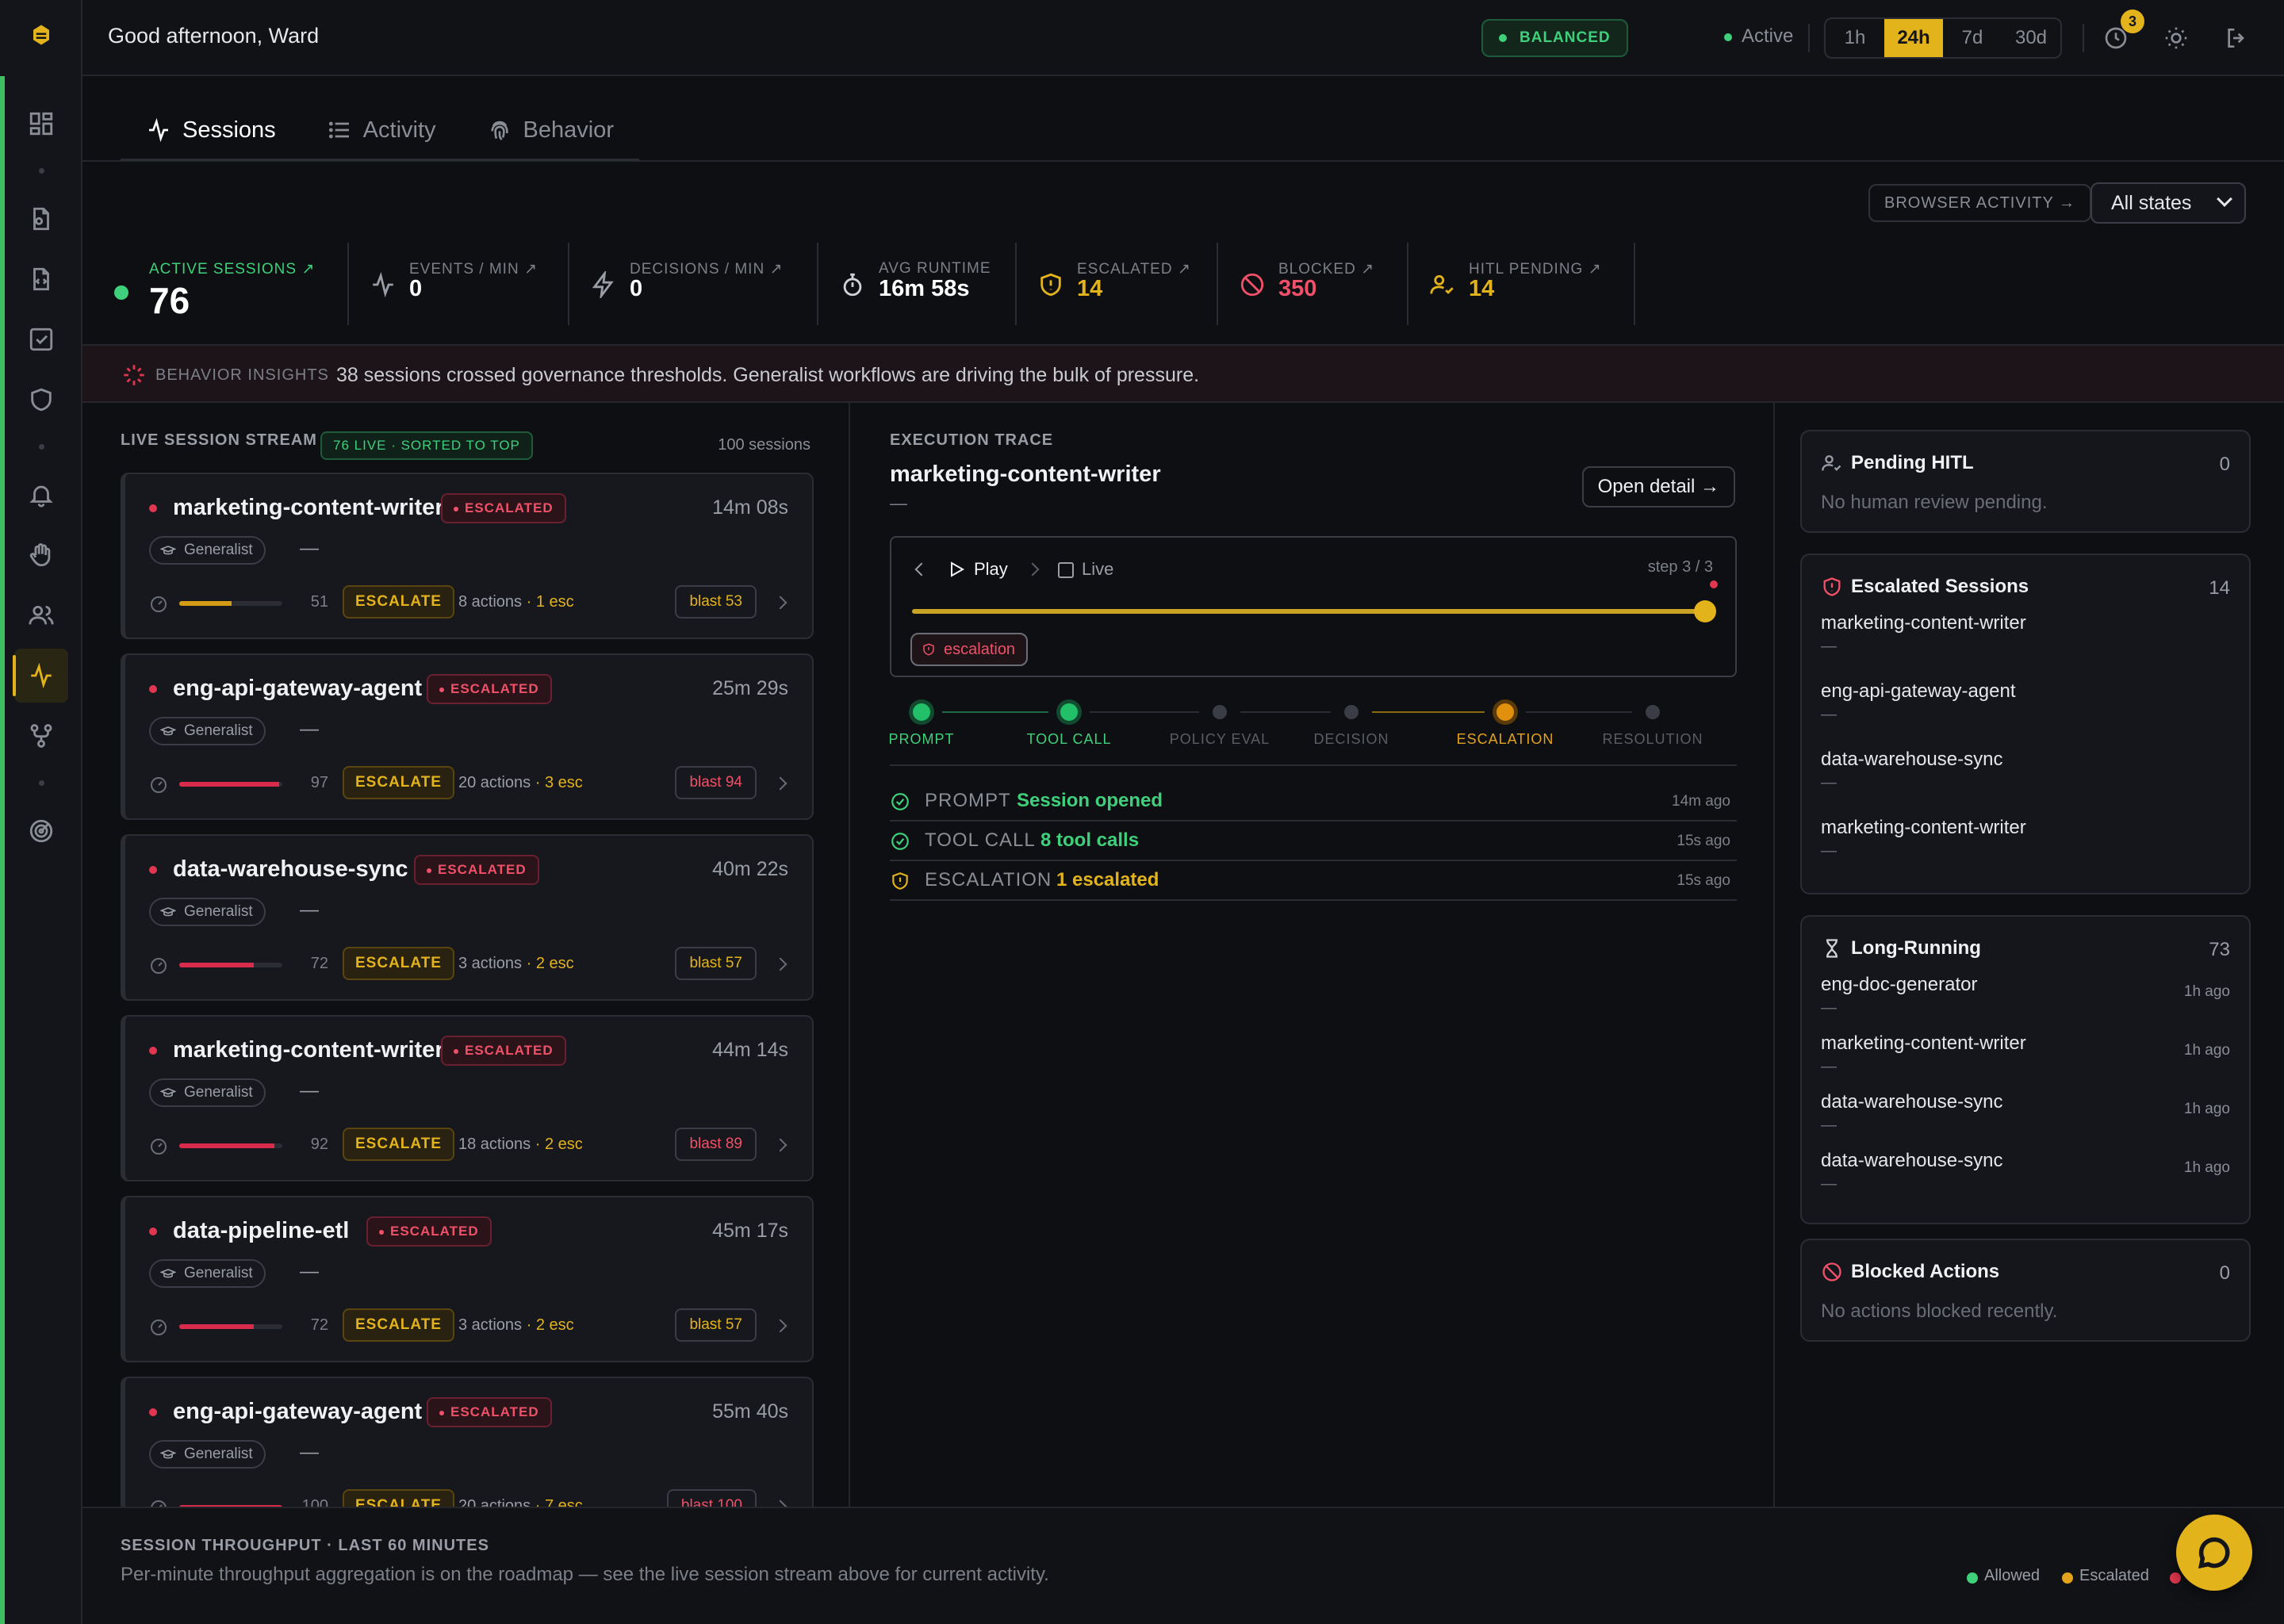 The image size is (2284, 1624). Describe the element at coordinates (852, 284) in the screenshot. I see `stopwatch-icon` at that location.